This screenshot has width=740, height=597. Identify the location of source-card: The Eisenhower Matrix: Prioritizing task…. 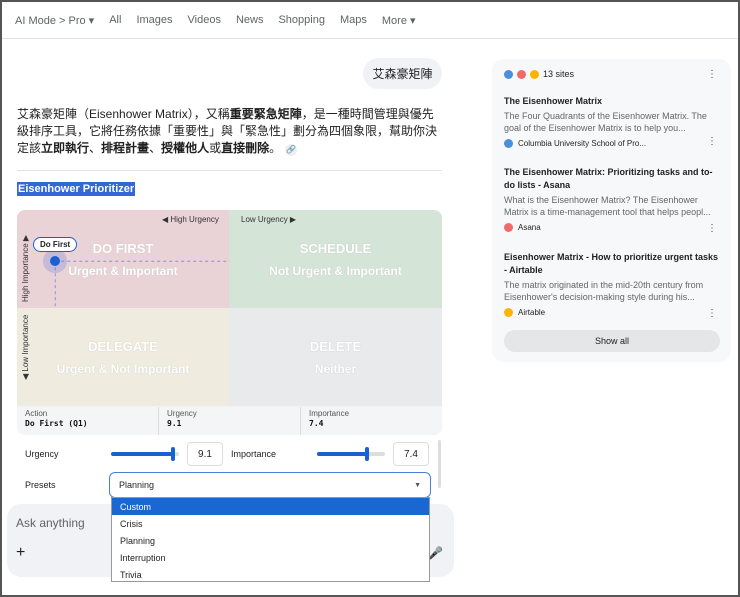
(611, 199).